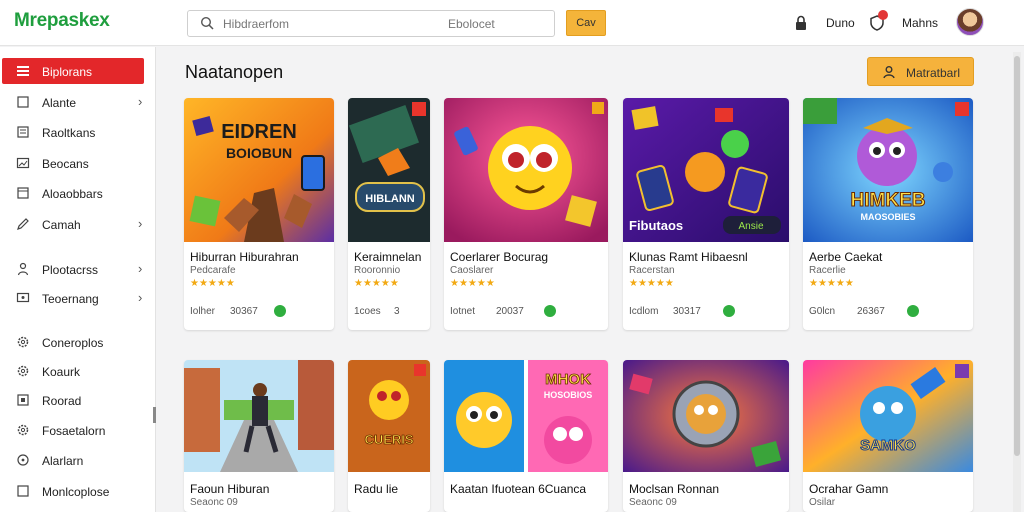 This screenshot has width=1024, height=512. Describe the element at coordinates (76, 492) in the screenshot. I see `sidebar-item-label: Monlcoplose` at that location.